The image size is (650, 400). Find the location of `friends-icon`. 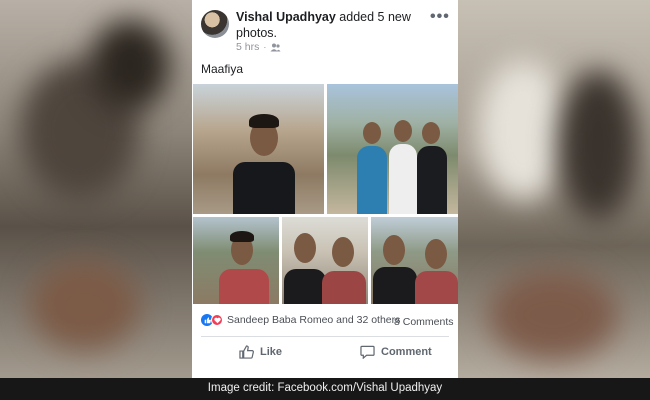

friends-icon is located at coordinates (275, 47).